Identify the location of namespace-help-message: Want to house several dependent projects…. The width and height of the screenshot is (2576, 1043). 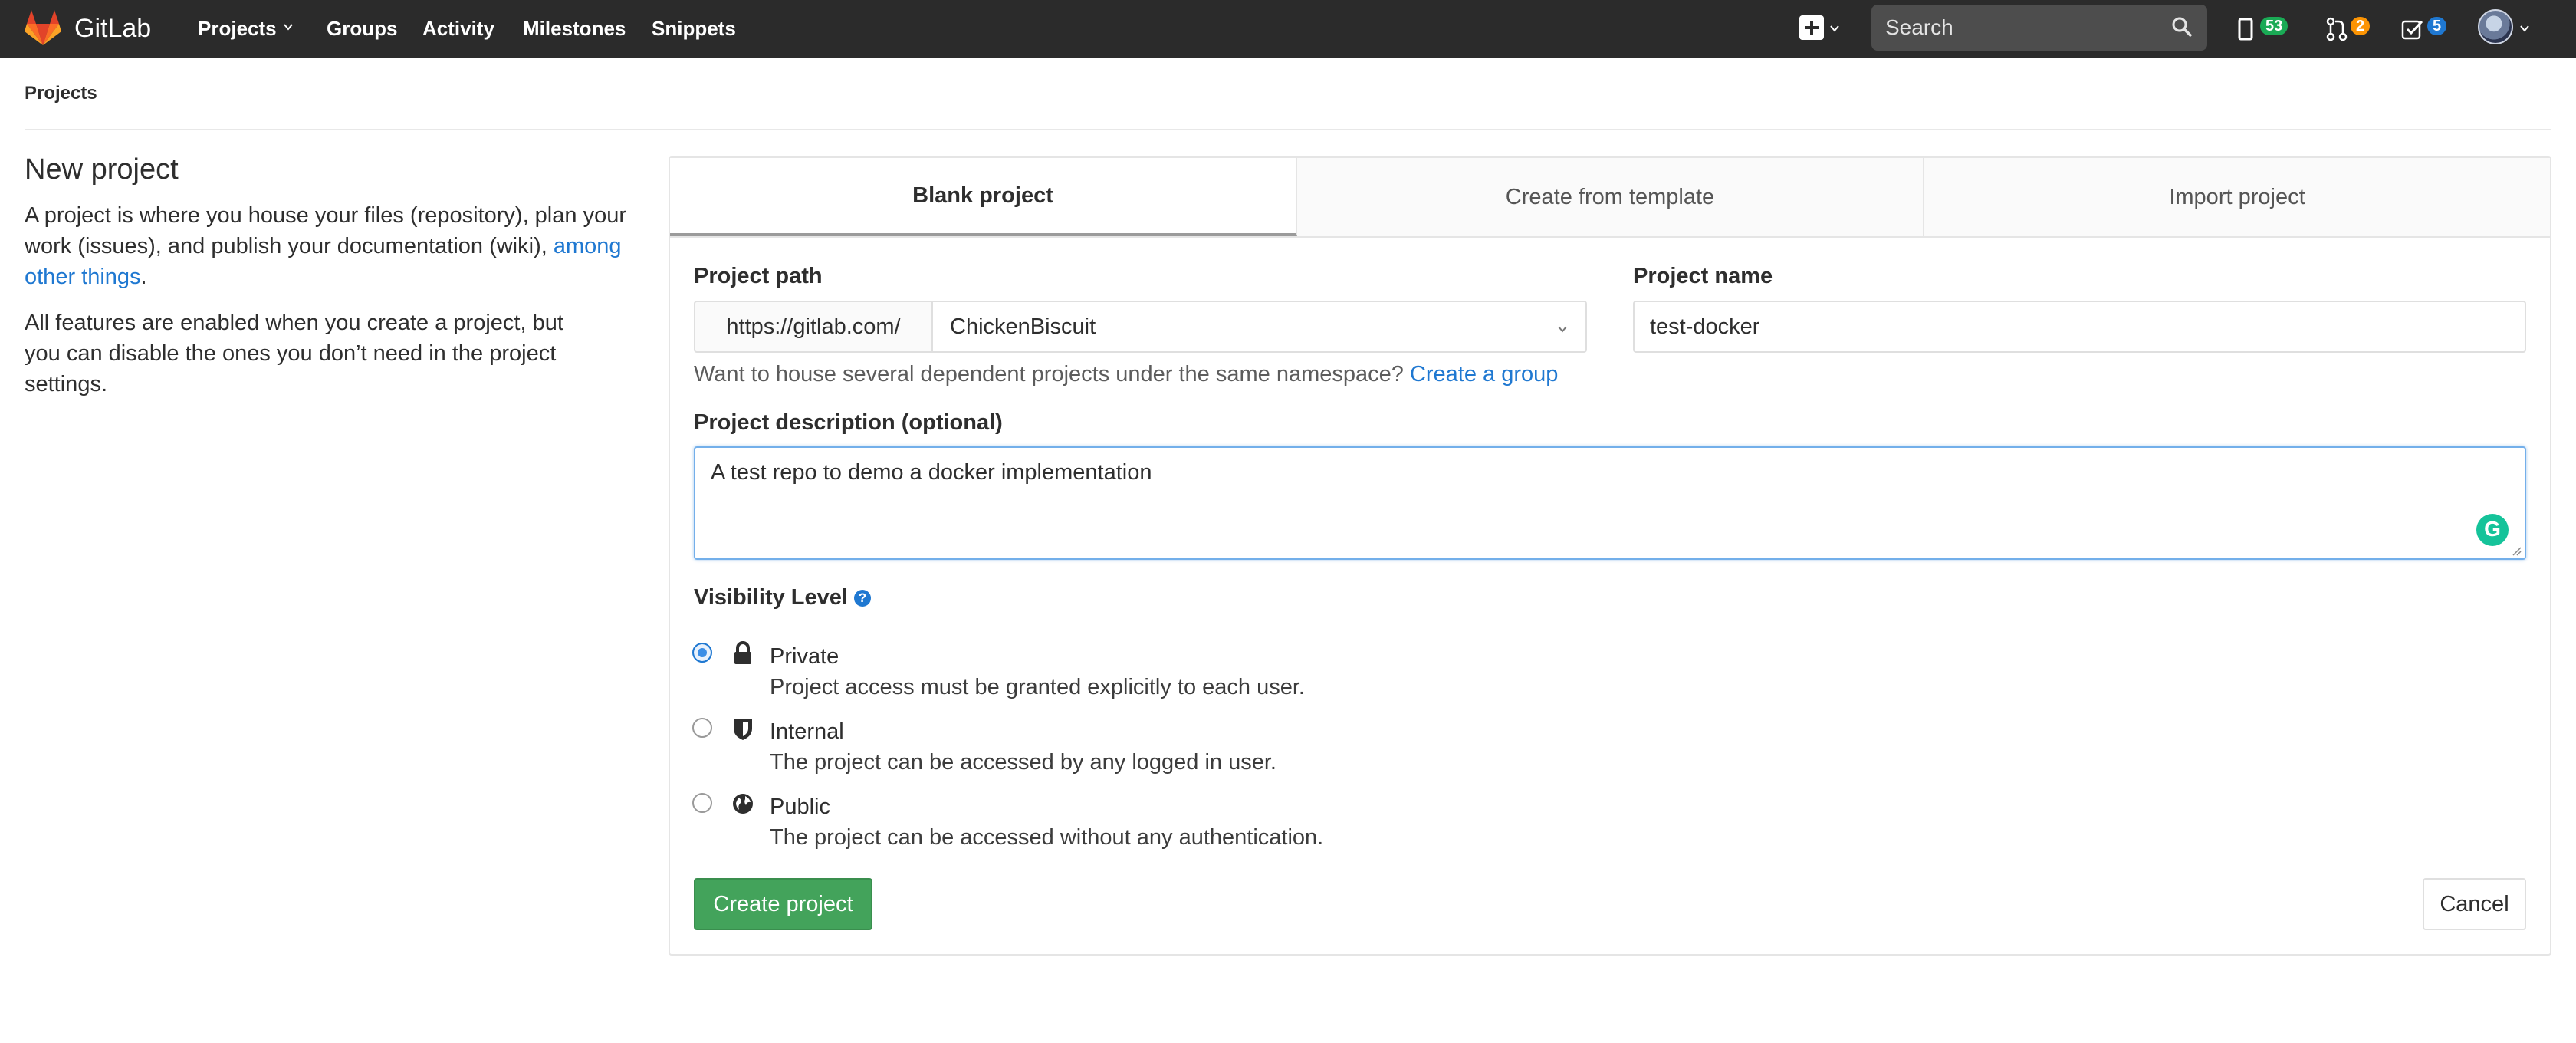
(1049, 374).